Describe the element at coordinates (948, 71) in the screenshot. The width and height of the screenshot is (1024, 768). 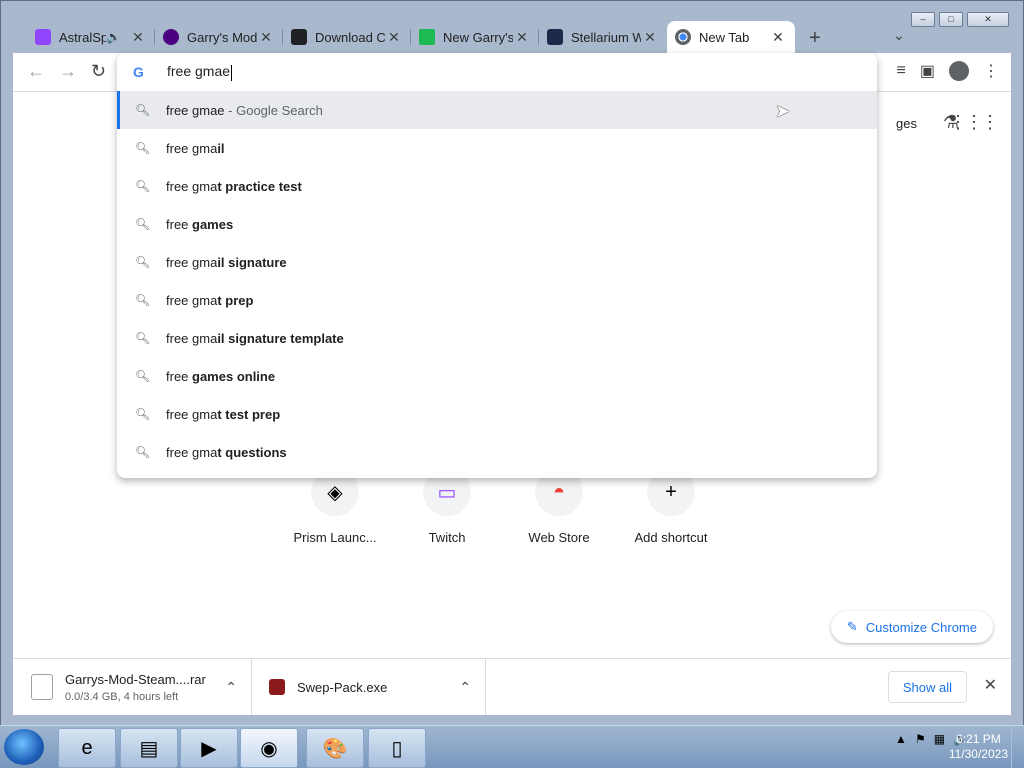
I see `toolbar-actions: ≡ ▣ ⋮` at that location.